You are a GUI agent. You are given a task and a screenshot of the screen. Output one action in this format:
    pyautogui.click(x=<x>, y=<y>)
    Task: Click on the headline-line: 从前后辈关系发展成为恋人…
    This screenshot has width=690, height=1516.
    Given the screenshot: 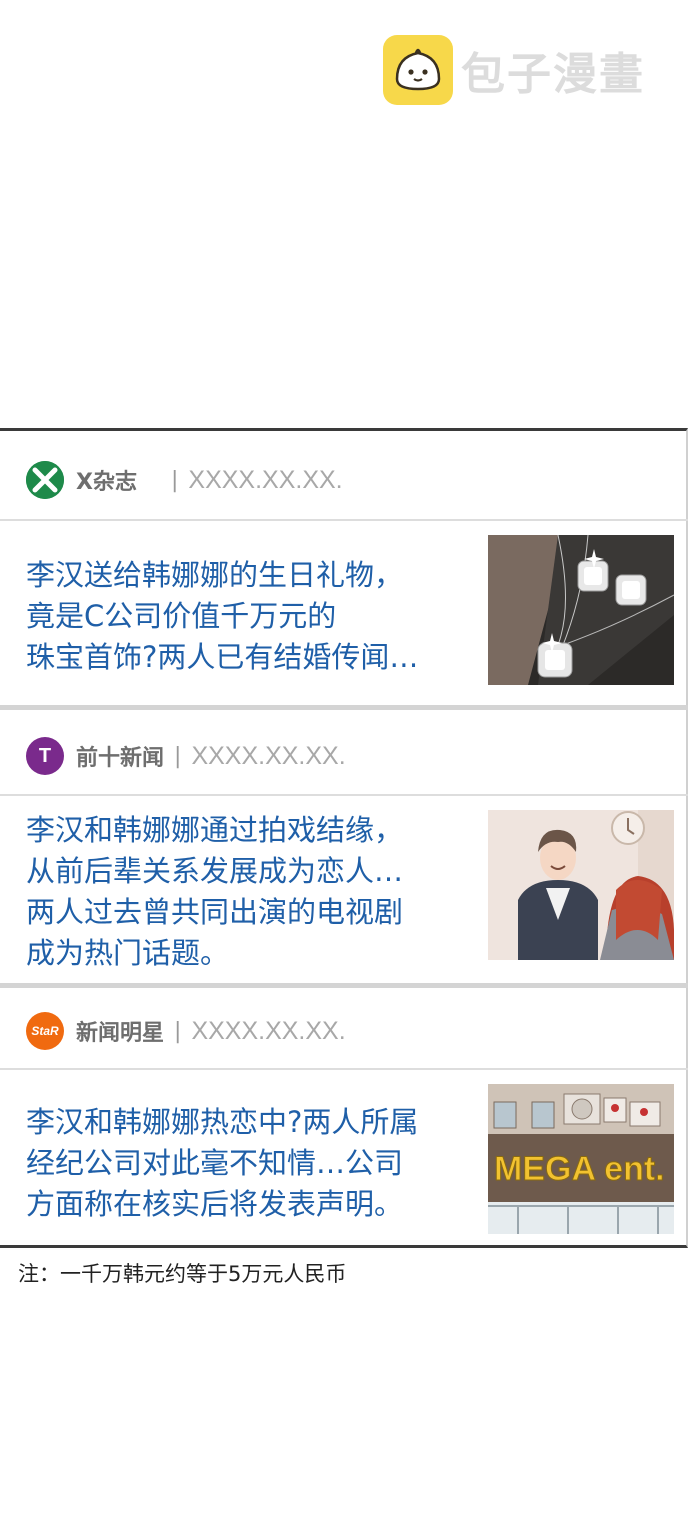 What is the action you would take?
    pyautogui.click(x=215, y=871)
    